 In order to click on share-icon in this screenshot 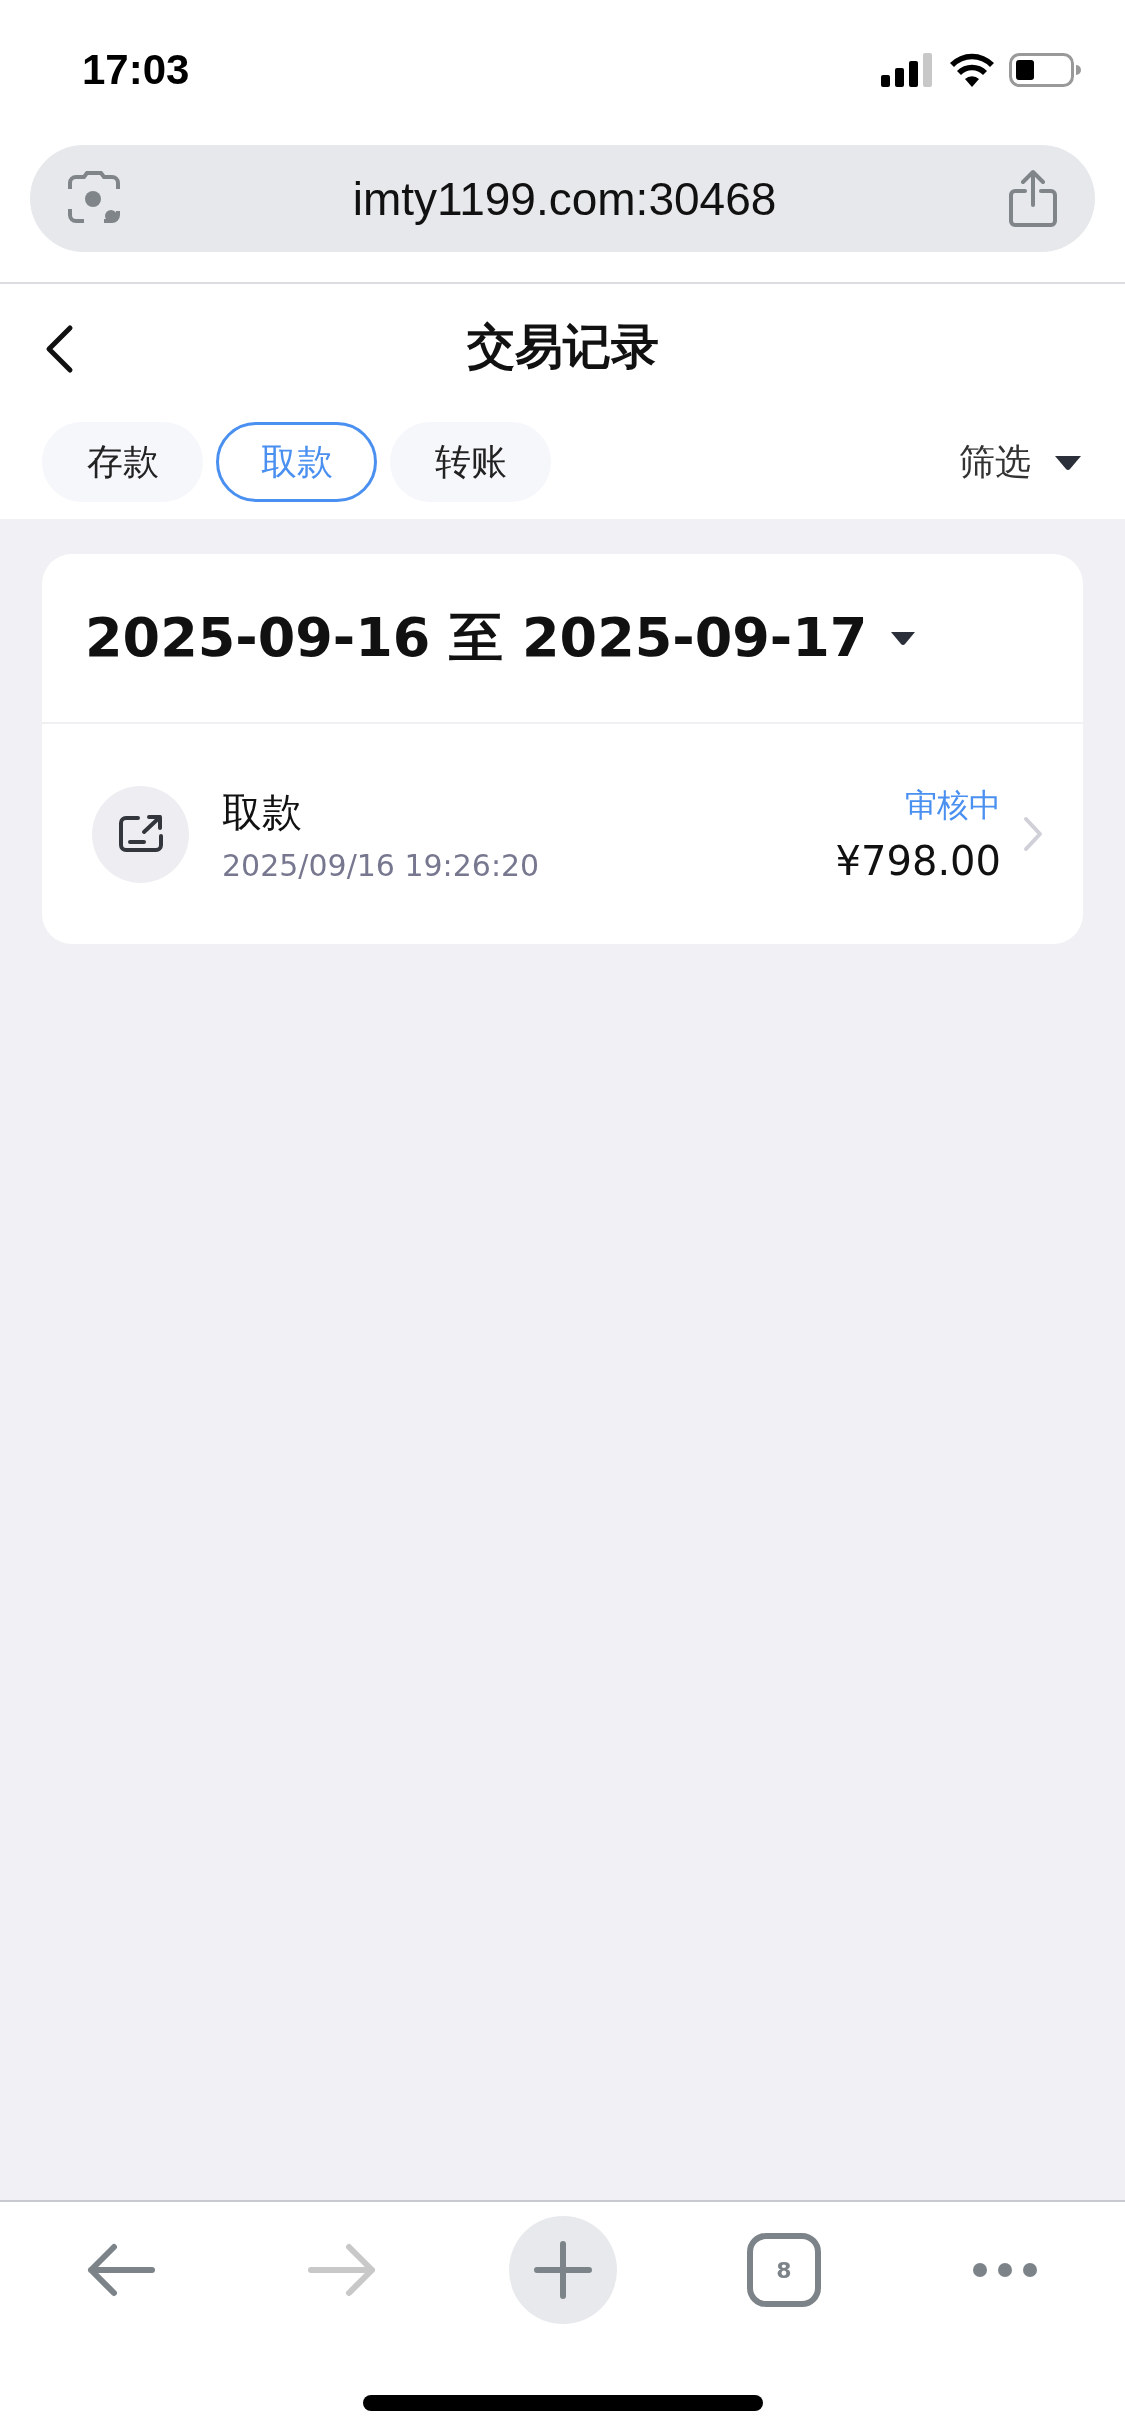, I will do `click(1033, 198)`.